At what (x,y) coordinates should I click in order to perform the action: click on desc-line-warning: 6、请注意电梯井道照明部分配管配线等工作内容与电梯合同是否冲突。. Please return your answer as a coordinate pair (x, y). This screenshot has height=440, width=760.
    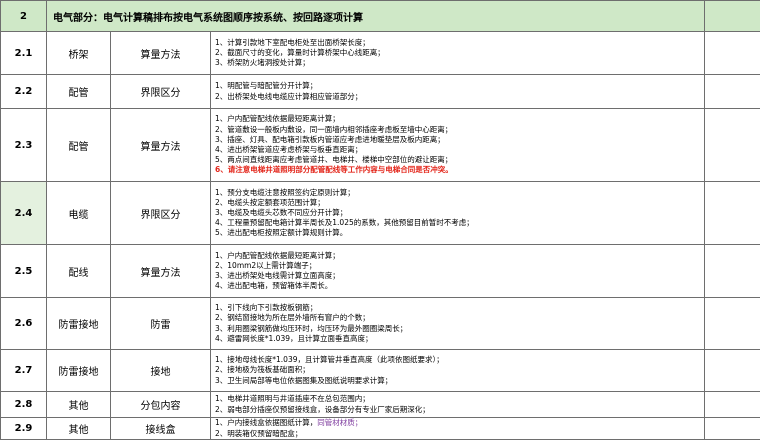
    Looking at the image, I should click on (459, 170).